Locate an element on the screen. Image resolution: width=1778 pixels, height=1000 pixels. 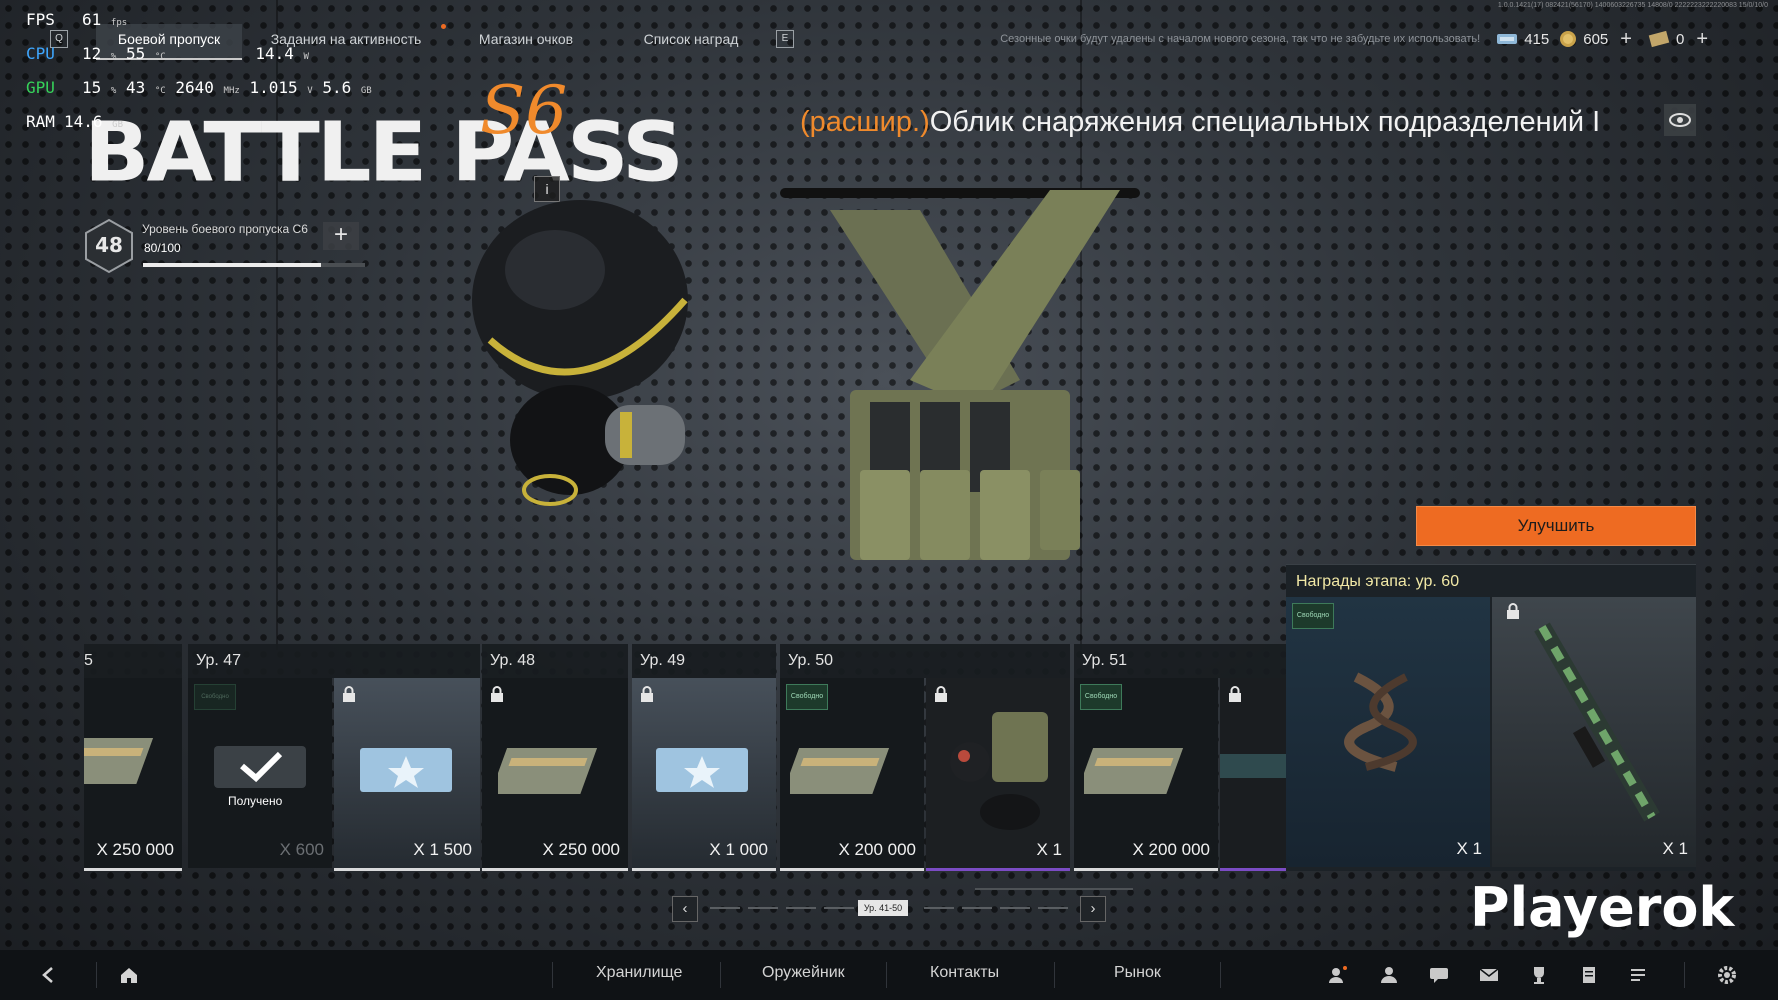
friends-icon is located at coordinates (1389, 975).